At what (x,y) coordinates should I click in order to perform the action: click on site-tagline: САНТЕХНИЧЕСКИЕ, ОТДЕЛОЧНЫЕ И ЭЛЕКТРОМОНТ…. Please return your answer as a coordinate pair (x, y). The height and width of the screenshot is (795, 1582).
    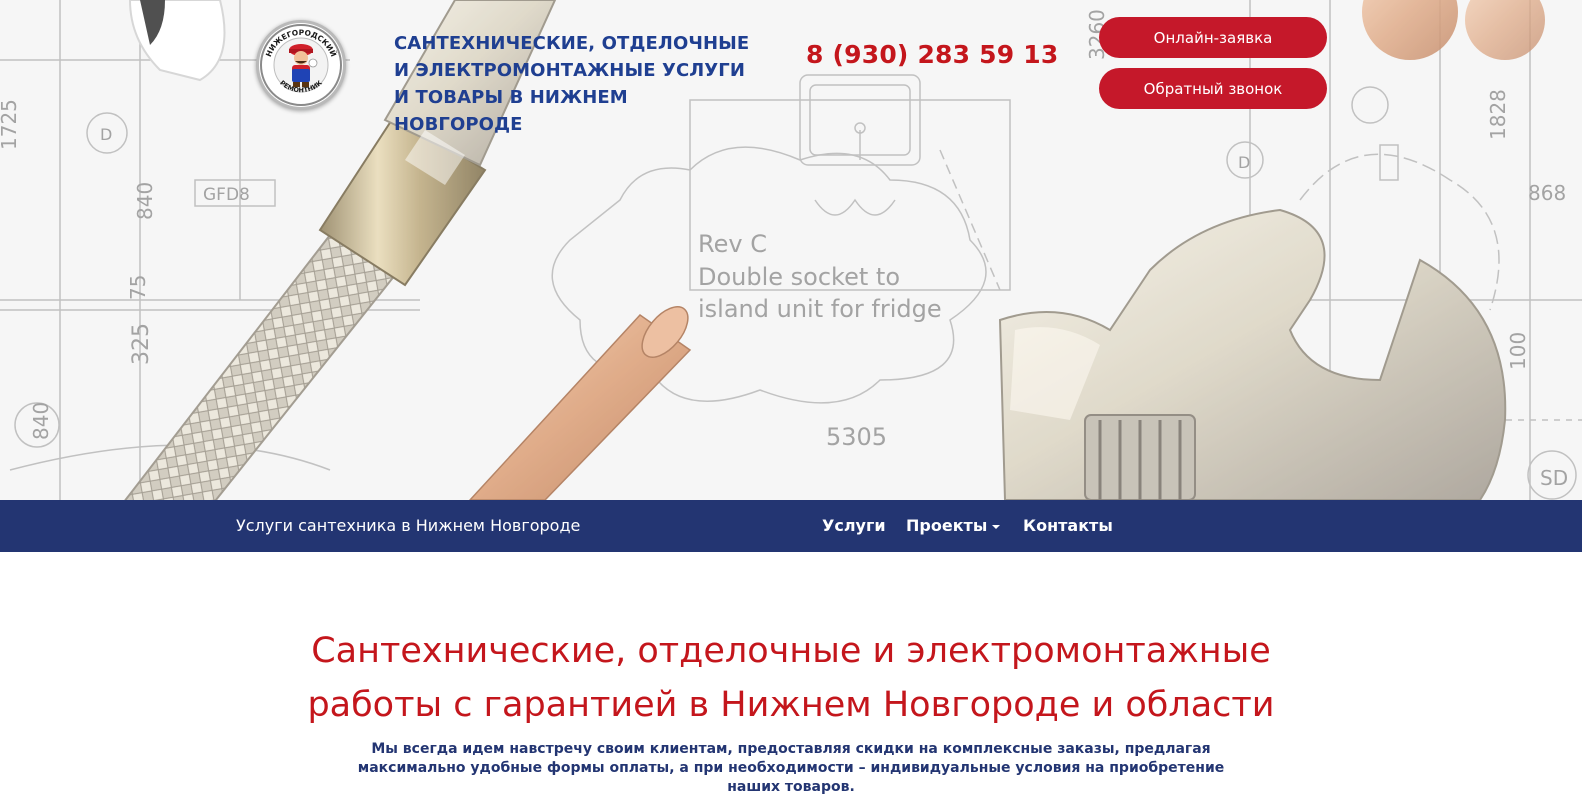
    Looking at the image, I should click on (572, 84).